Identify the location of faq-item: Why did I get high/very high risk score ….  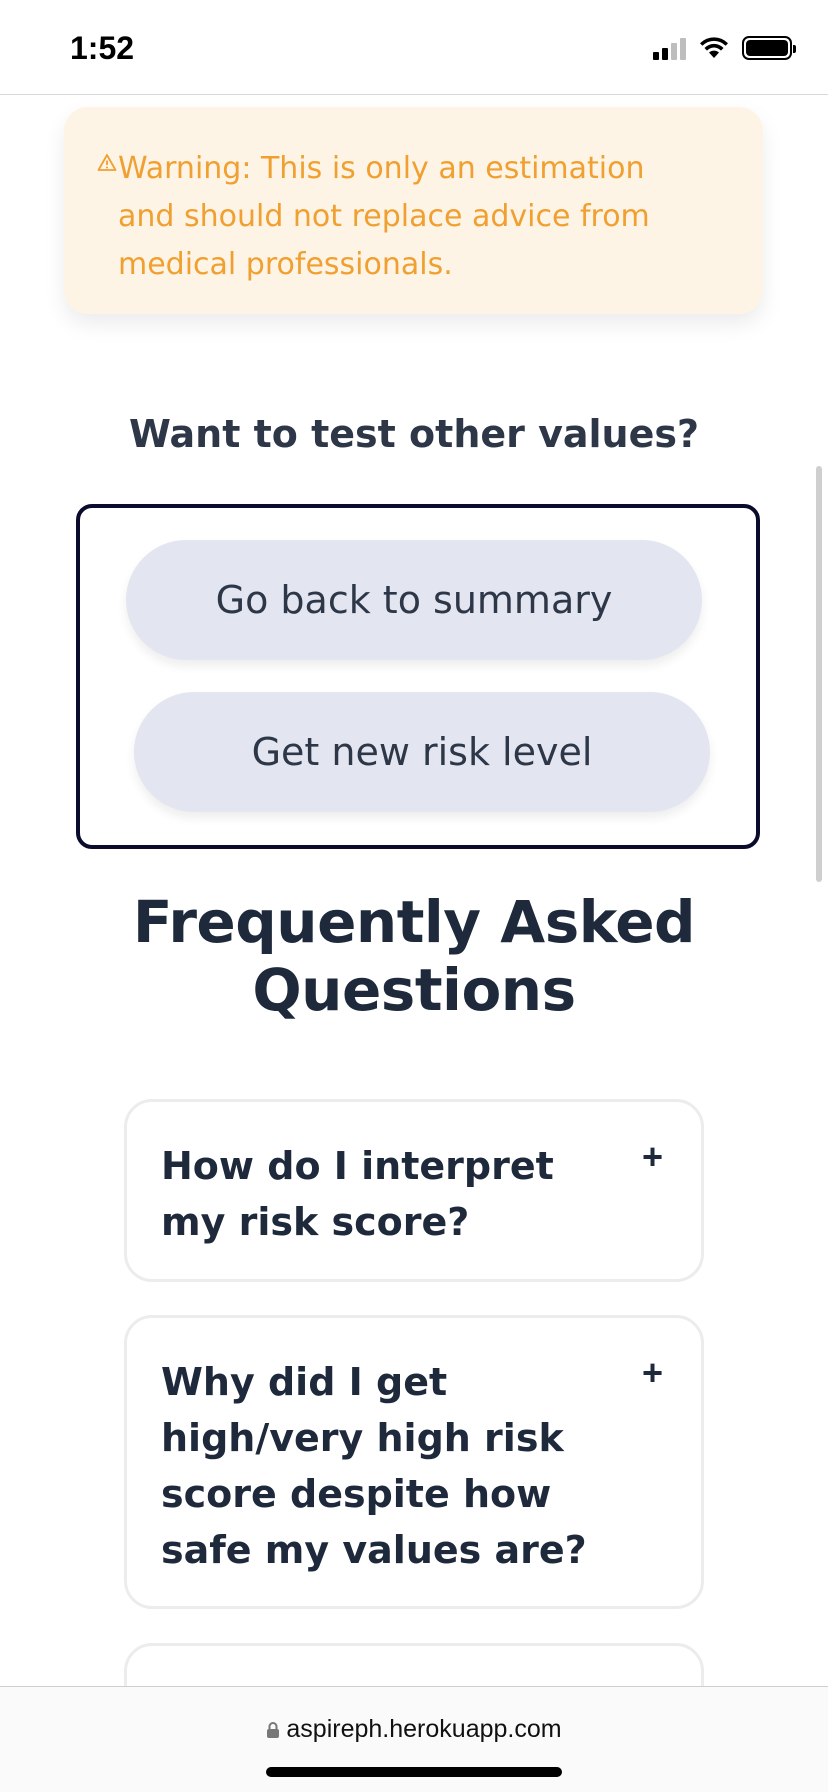
(414, 1462).